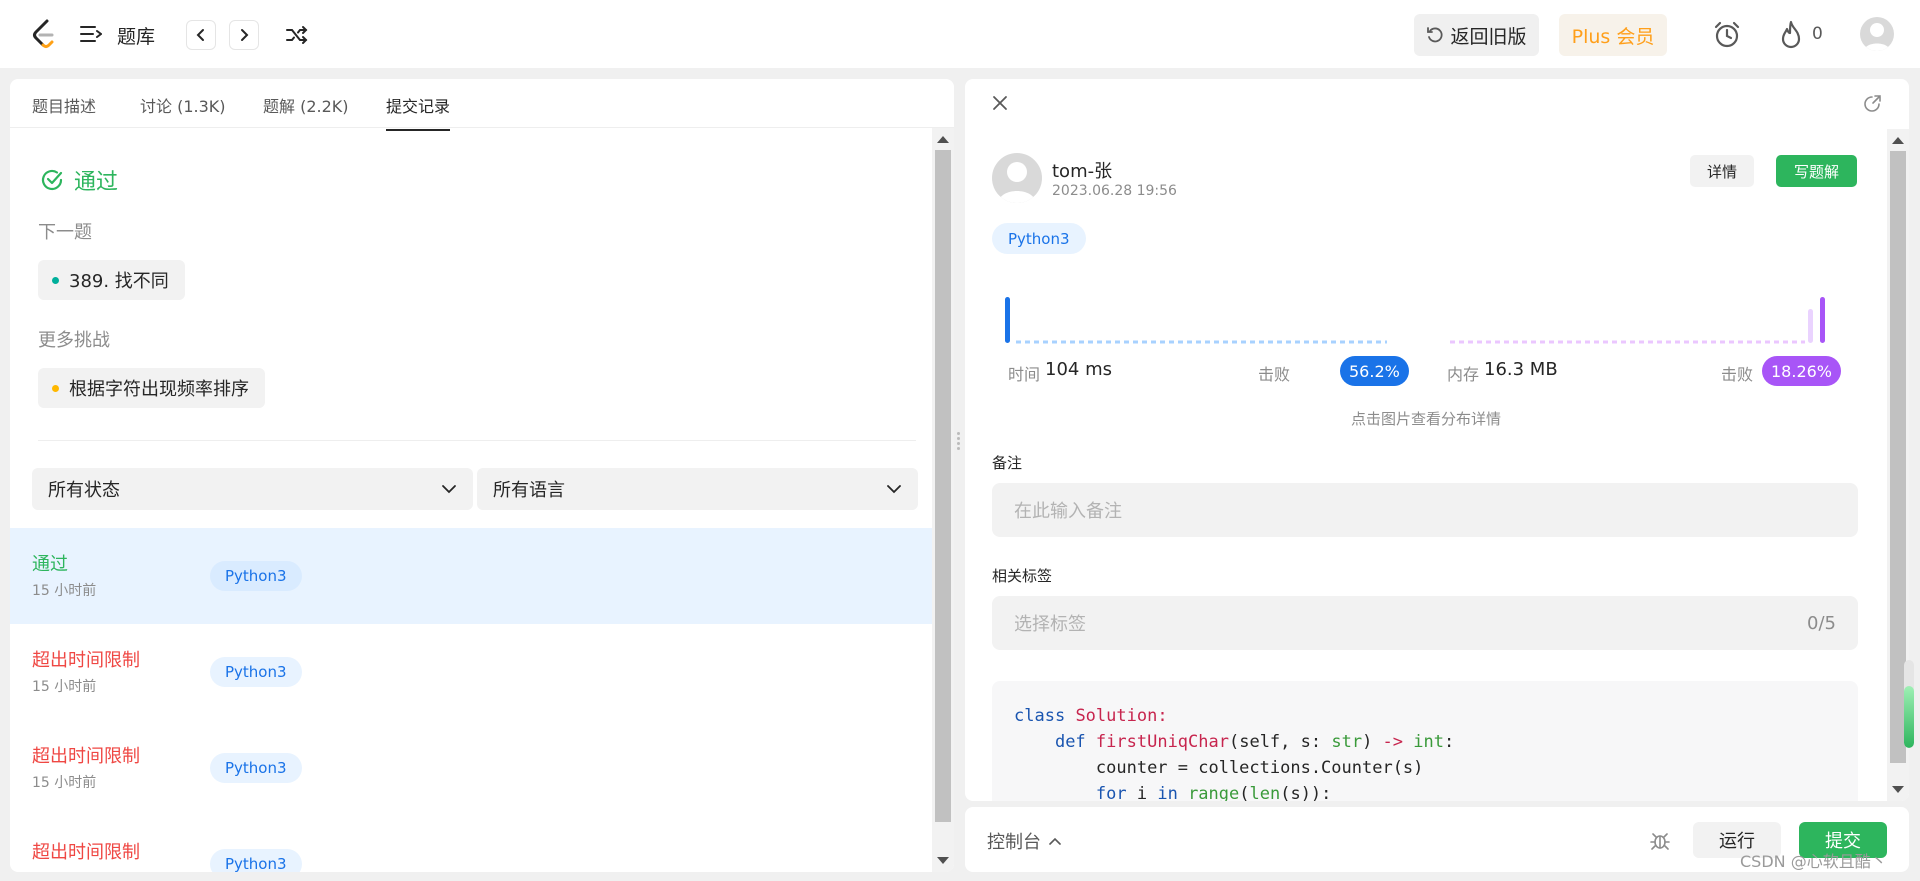  What do you see at coordinates (119, 281) in the screenshot?
I see `next-problem-title: 389. 找不同` at bounding box center [119, 281].